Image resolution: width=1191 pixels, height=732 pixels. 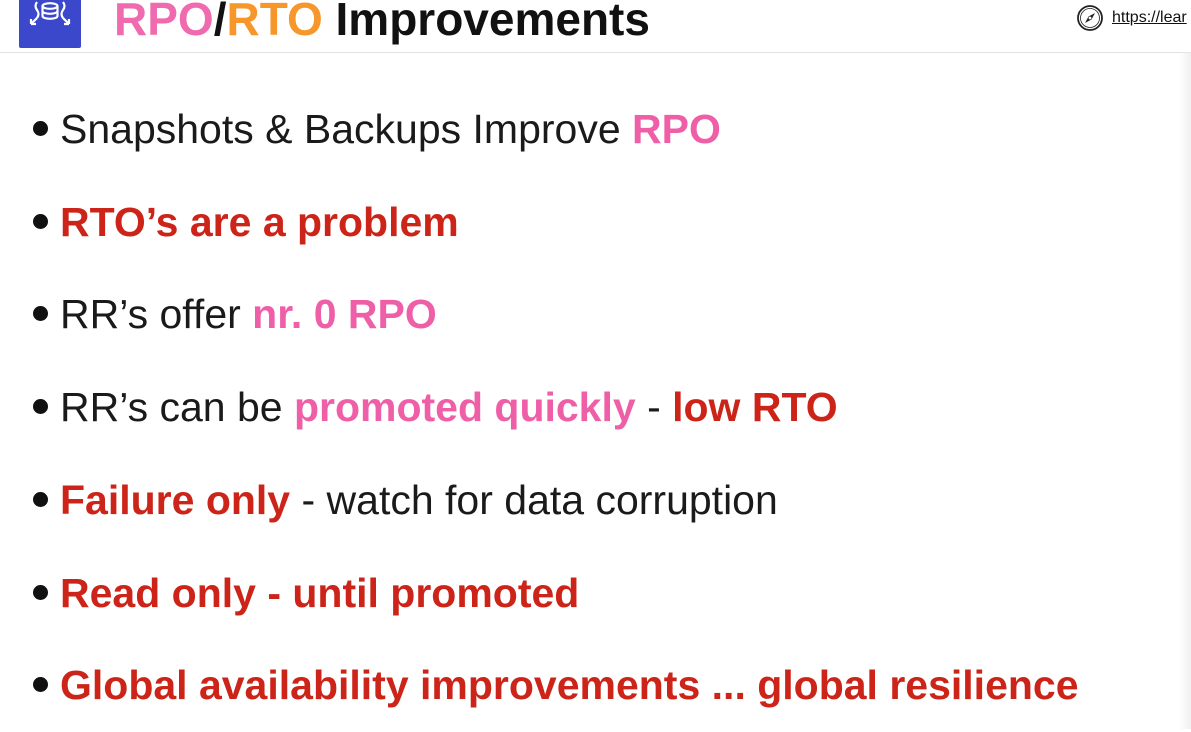 What do you see at coordinates (676, 129) in the screenshot?
I see `bullet-segment: RPO` at bounding box center [676, 129].